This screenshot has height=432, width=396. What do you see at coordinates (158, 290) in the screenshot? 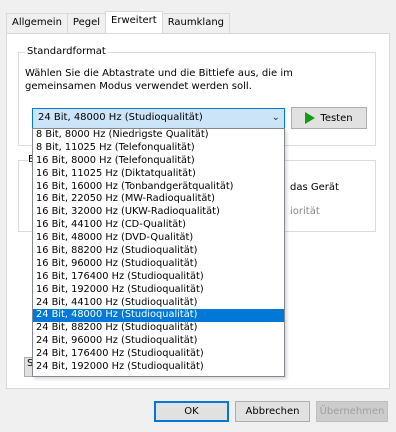
I see `dropdown-option: 16 Bit, 192000 Hz (Studioqualität)` at bounding box center [158, 290].